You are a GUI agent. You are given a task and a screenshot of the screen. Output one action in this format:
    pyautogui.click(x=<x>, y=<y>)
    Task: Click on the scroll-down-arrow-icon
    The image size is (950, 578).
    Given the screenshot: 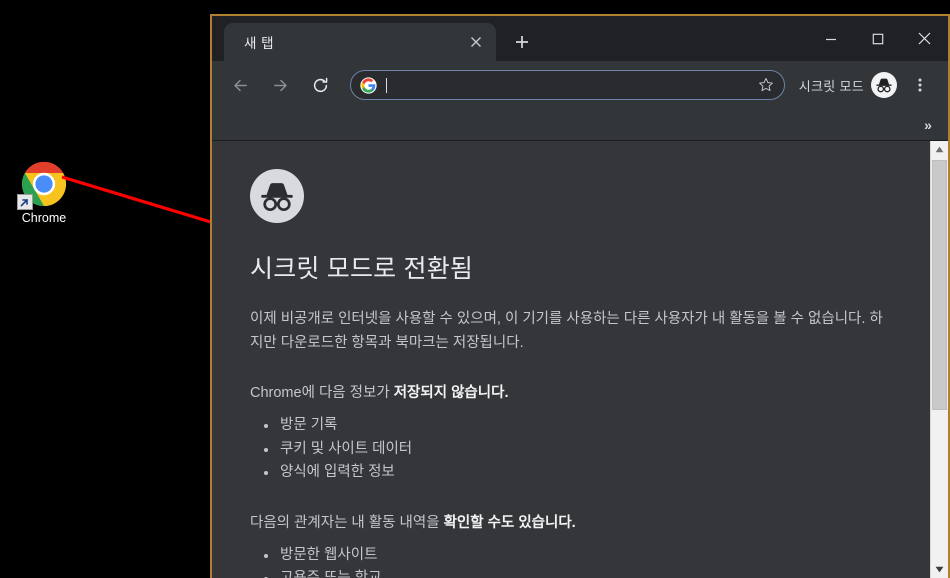 What is the action you would take?
    pyautogui.click(x=939, y=569)
    